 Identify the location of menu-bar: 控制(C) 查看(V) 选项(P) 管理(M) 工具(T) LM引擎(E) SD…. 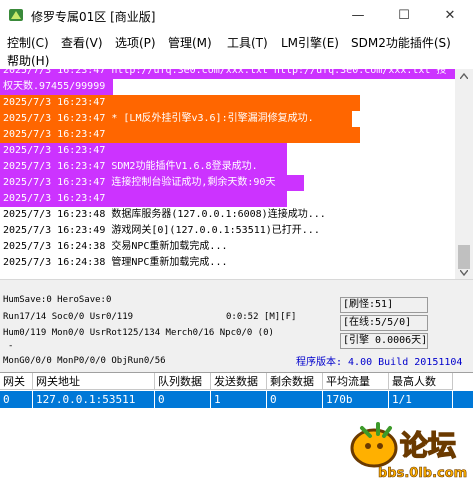
(236, 50).